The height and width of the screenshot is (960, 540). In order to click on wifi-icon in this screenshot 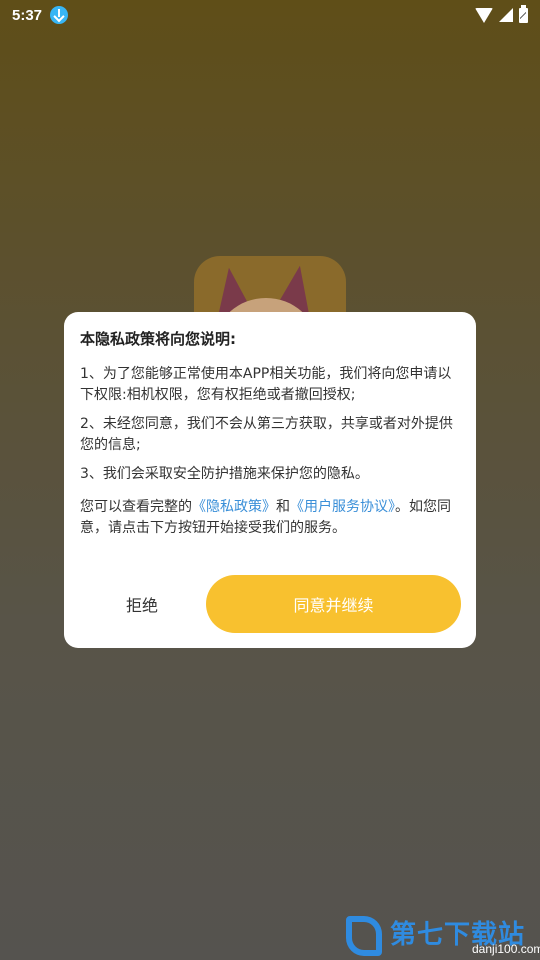, I will do `click(484, 15)`.